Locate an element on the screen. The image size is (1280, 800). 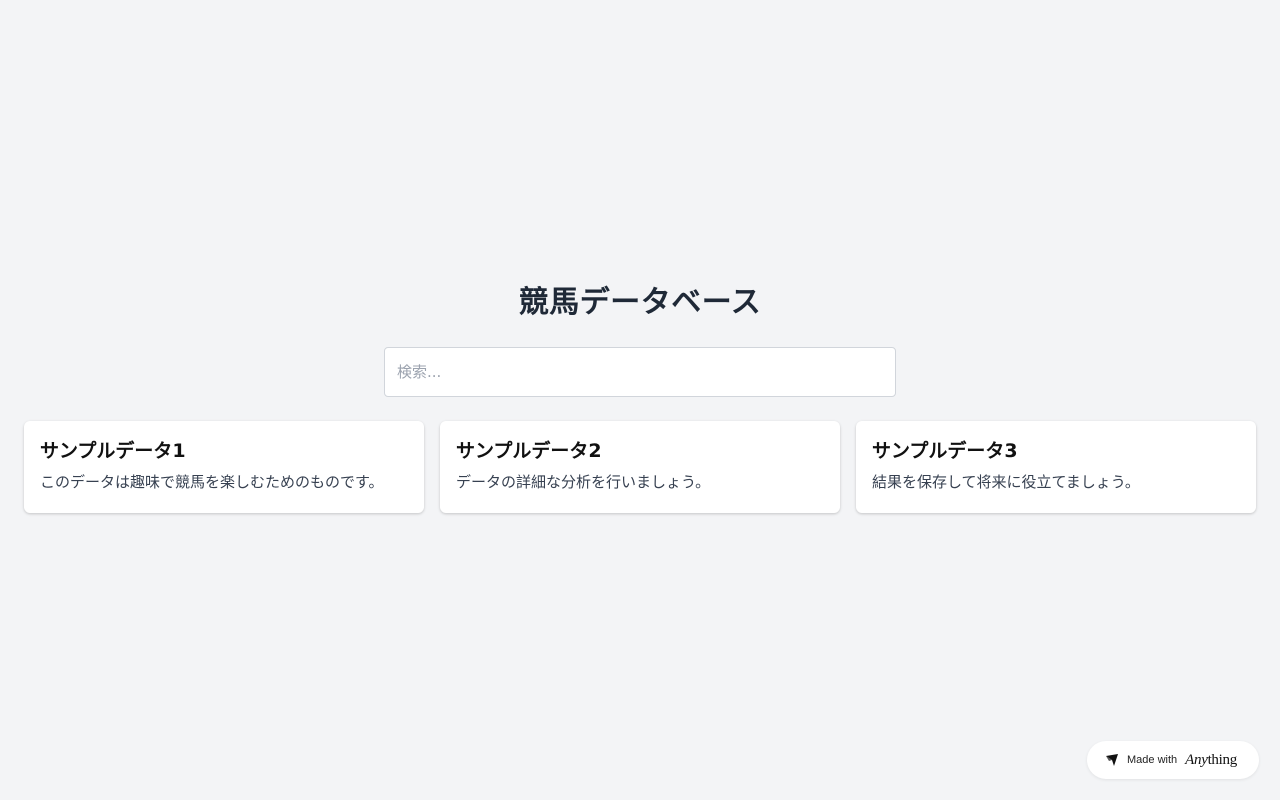
brand-rest: thing is located at coordinates (1222, 759).